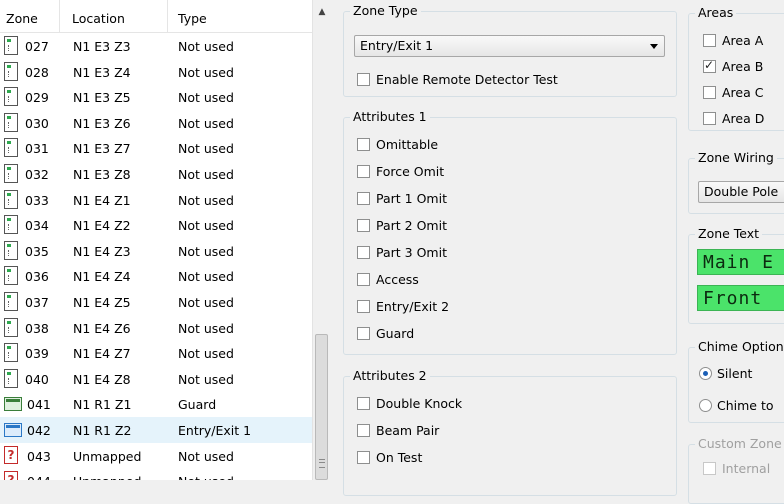 This screenshot has height=504, width=784. Describe the element at coordinates (709, 65) in the screenshot. I see `checkbox-checked-icon` at that location.